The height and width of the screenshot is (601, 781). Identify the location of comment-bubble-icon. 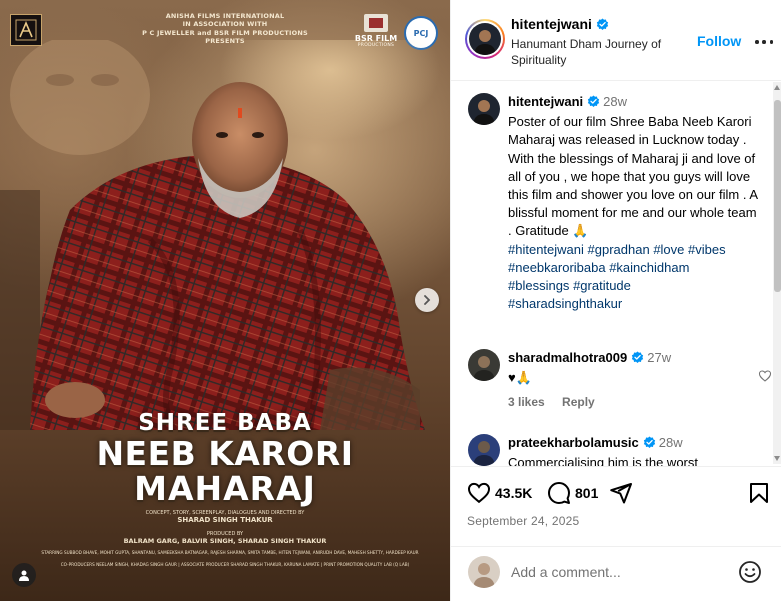
(559, 493).